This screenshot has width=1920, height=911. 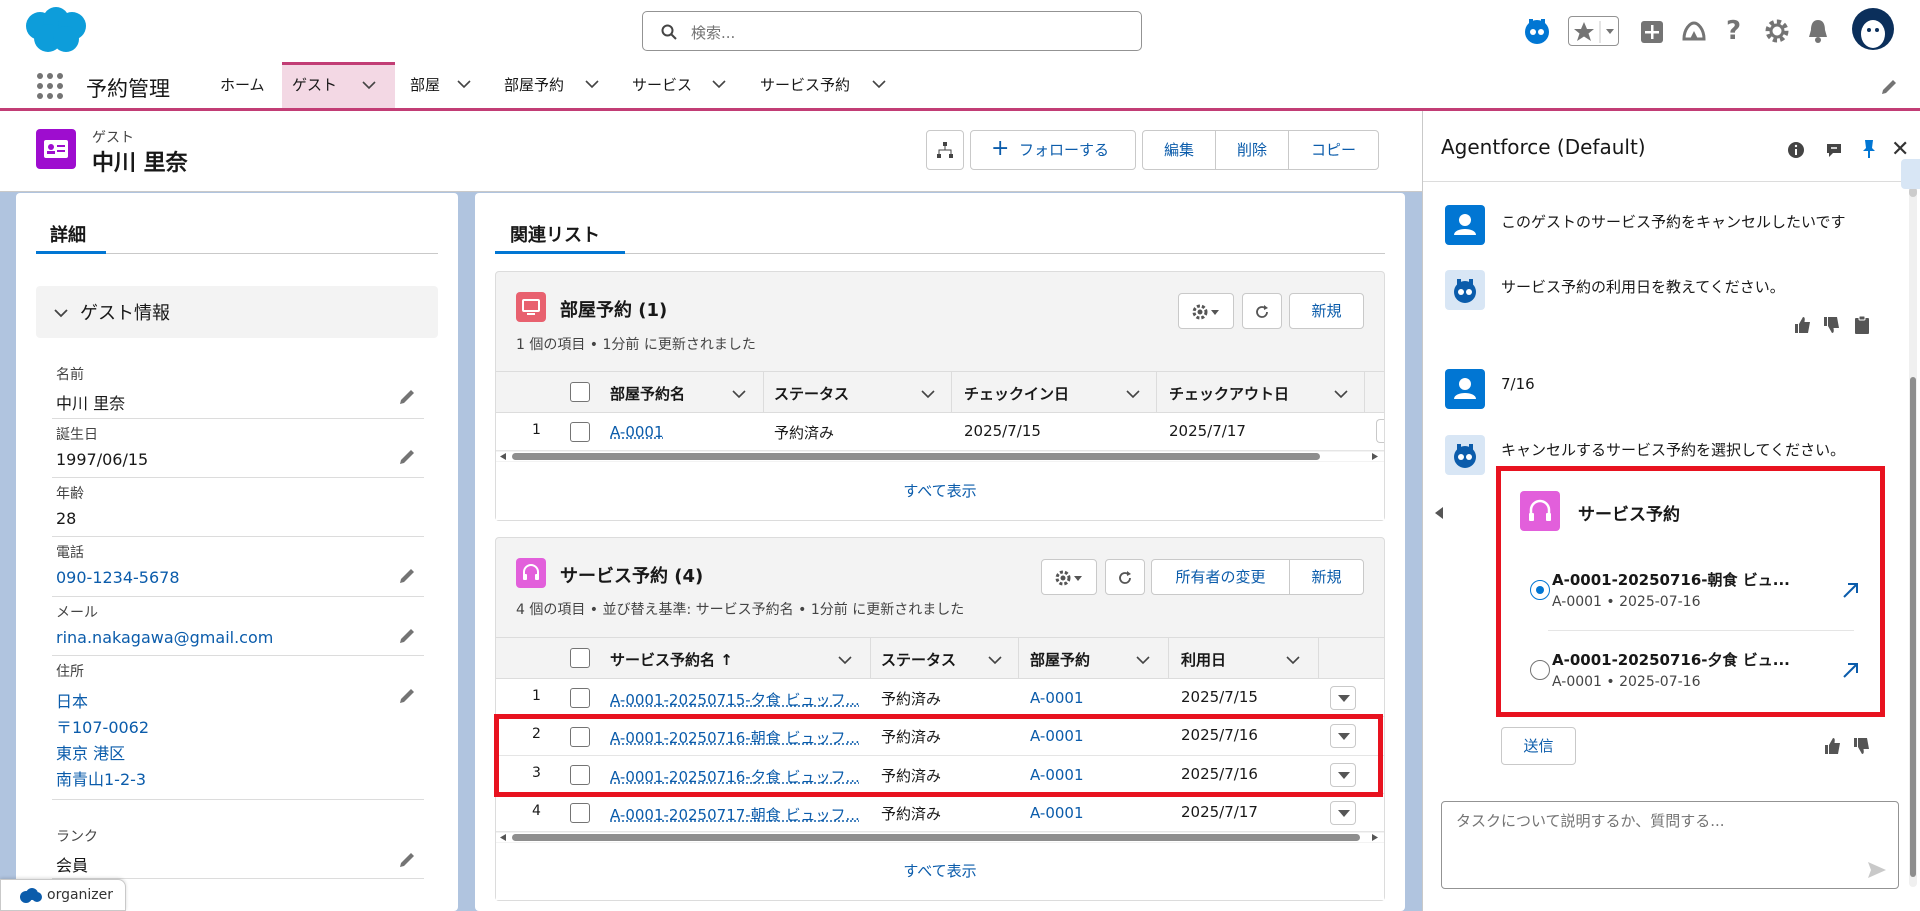 What do you see at coordinates (118, 577) in the screenshot?
I see `phone-link: 090-1234-5678` at bounding box center [118, 577].